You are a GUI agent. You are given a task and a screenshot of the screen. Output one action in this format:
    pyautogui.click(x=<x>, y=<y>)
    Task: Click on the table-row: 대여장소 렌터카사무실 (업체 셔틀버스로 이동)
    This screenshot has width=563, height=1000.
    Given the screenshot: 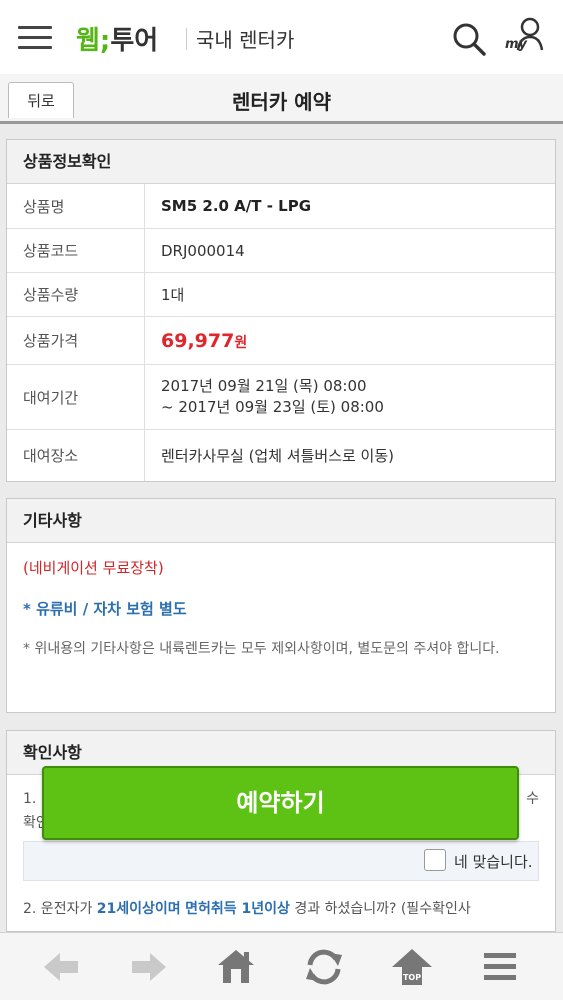 What is the action you would take?
    pyautogui.click(x=281, y=455)
    